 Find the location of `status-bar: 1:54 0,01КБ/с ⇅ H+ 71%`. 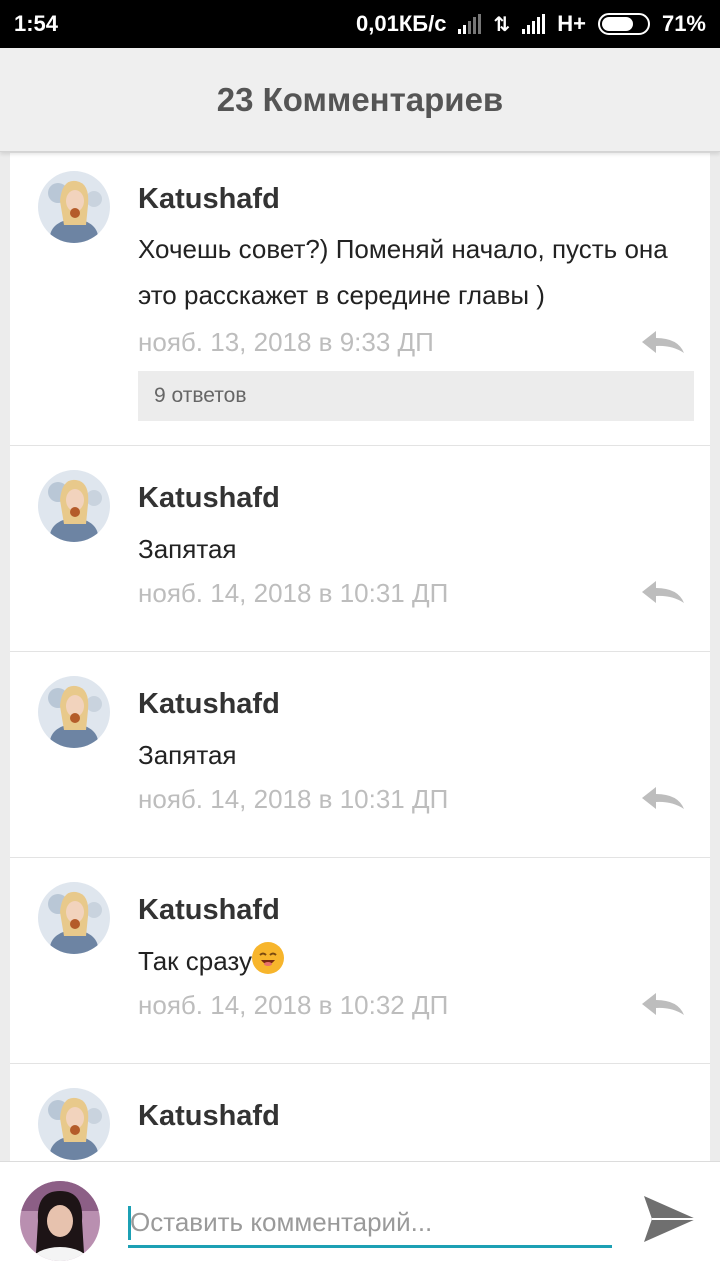

status-bar: 1:54 0,01КБ/с ⇅ H+ 71% is located at coordinates (360, 24).